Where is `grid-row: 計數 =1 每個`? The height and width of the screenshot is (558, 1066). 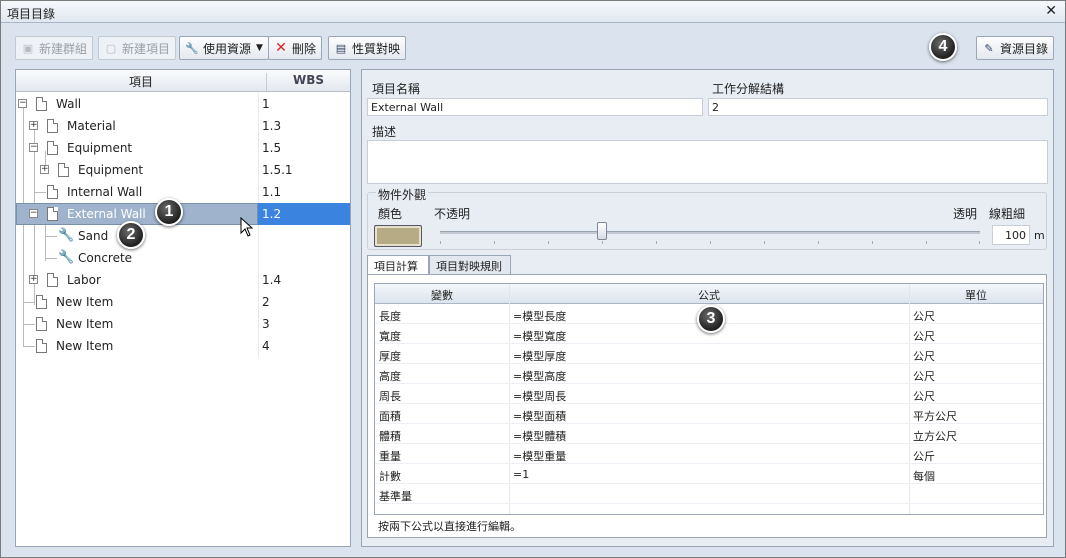
grid-row: 計數 =1 每個 is located at coordinates (709, 474).